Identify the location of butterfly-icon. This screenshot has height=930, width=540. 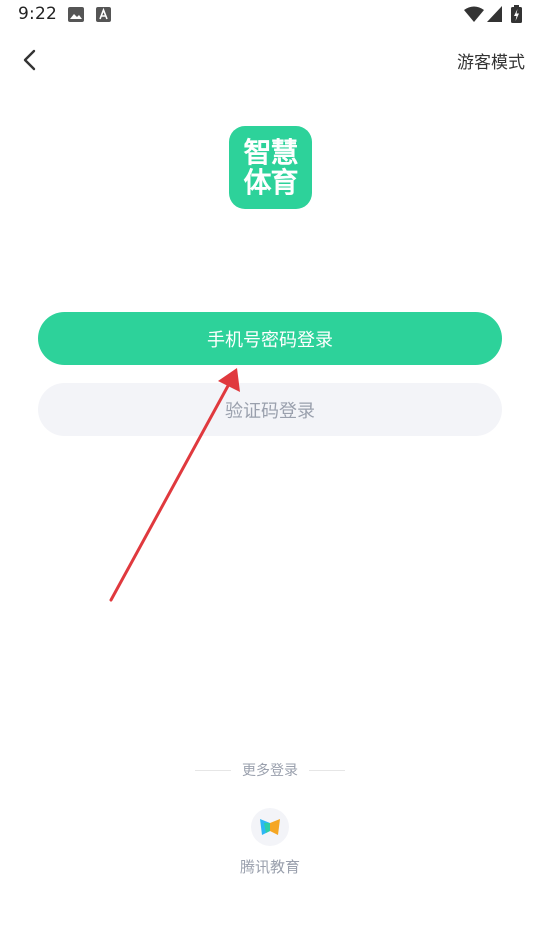
(270, 827).